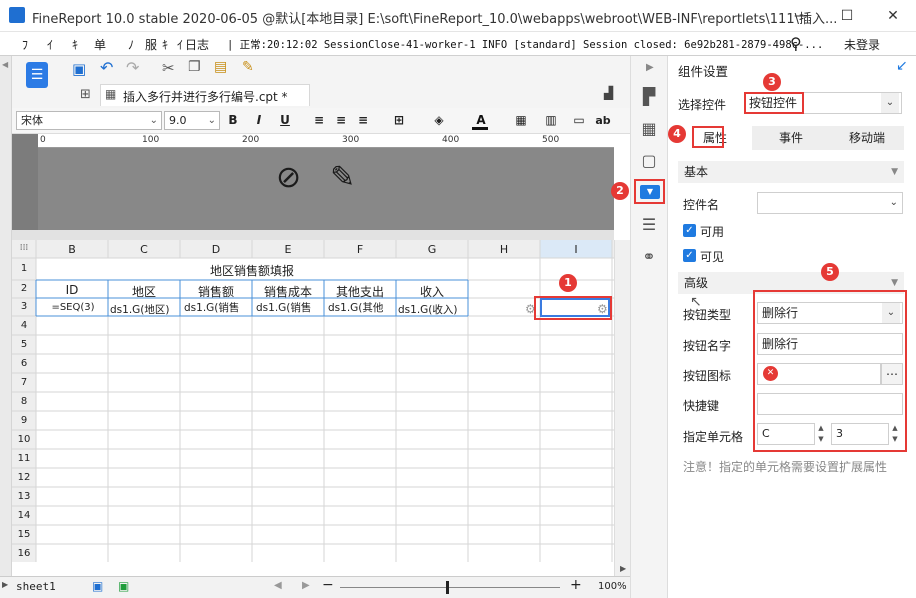  Describe the element at coordinates (319, 120) in the screenshot. I see `align-left-icon: ≡` at that location.